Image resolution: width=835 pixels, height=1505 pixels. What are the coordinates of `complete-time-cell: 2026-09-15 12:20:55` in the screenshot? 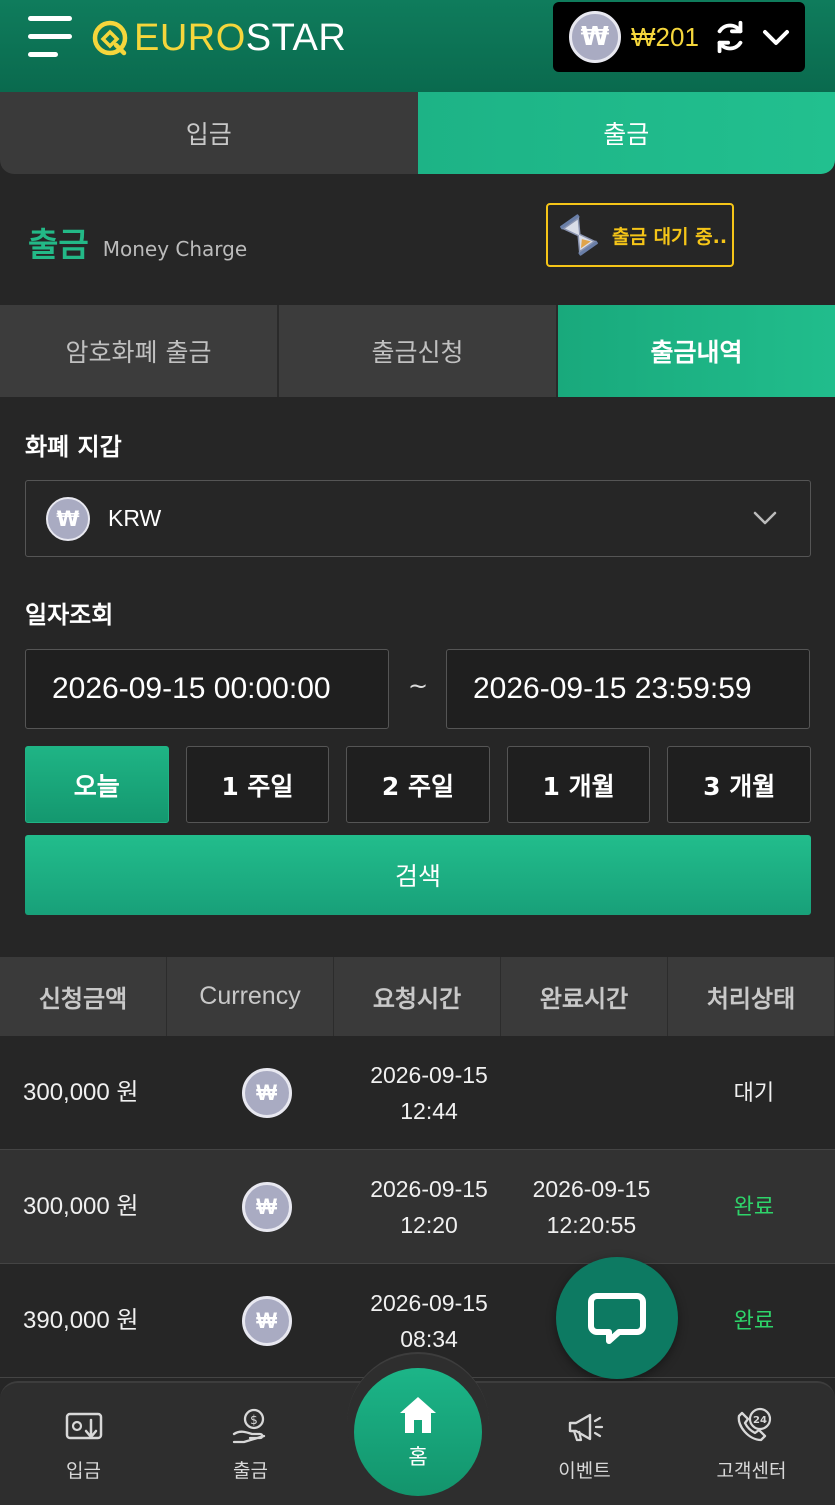 It's located at (591, 1206).